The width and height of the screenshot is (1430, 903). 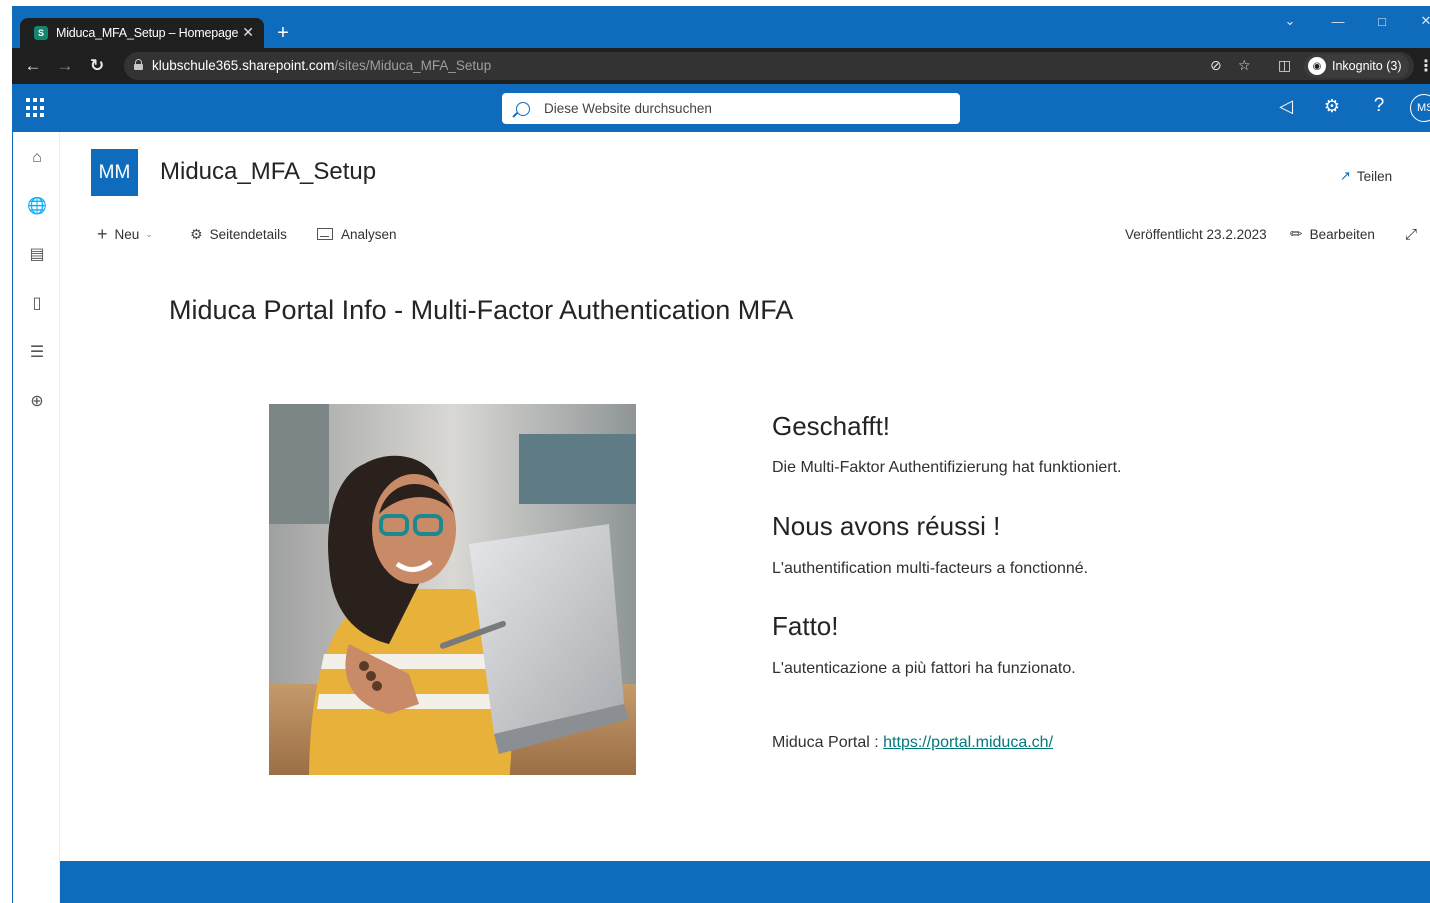 What do you see at coordinates (1411, 234) in the screenshot?
I see `expand-icon: ⤢` at bounding box center [1411, 234].